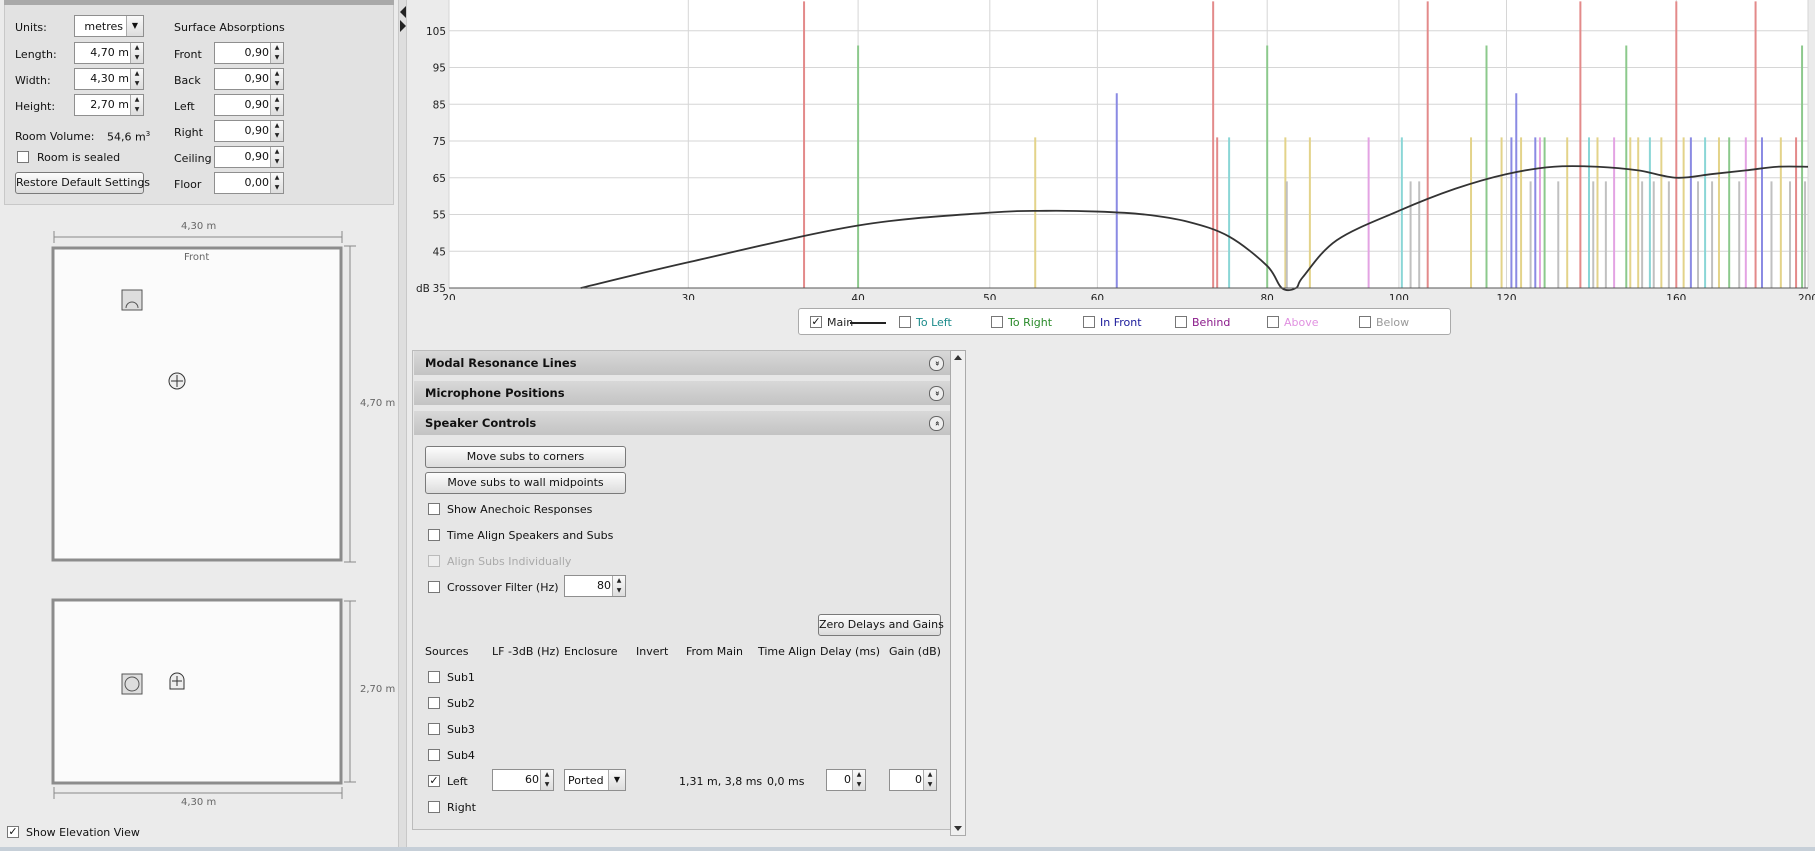  I want to click on legend-in-front-checkbox, so click(1089, 322).